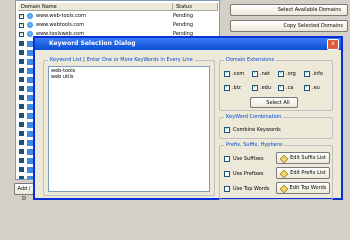 The height and width of the screenshot is (240, 350). Describe the element at coordinates (317, 74) in the screenshot. I see `ext-info-label: .info` at that location.